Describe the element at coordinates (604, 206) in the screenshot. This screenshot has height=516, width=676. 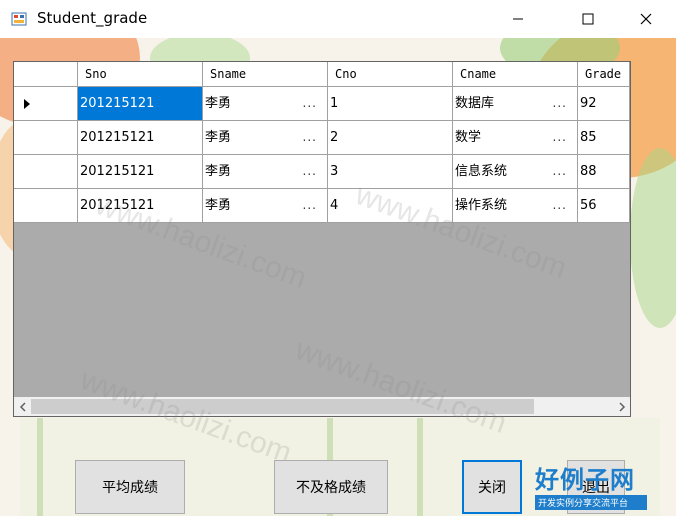
I see `cell-grade: 56` at that location.